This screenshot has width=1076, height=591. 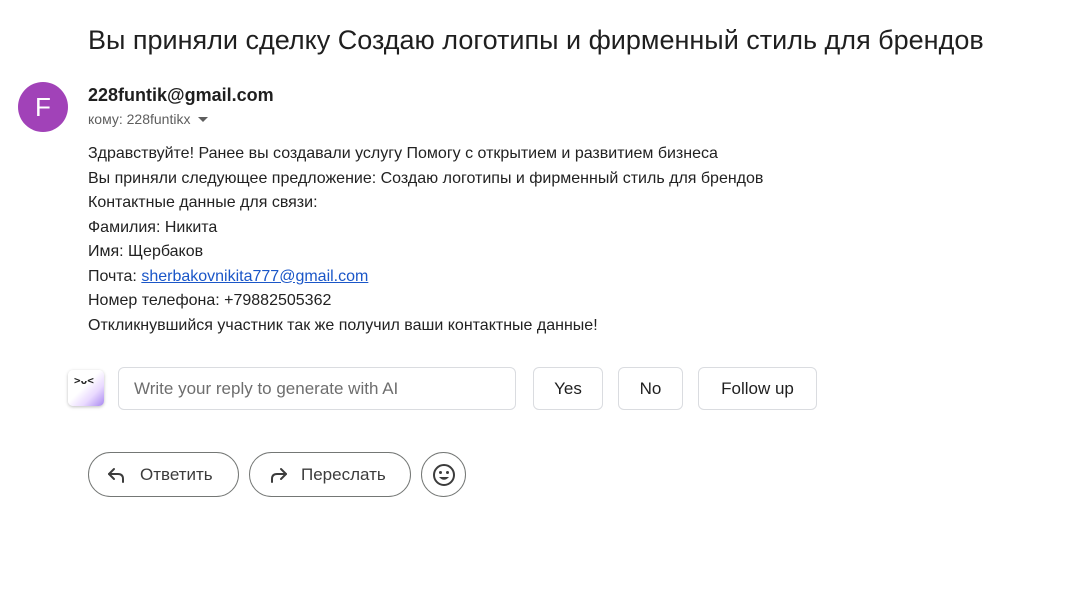 What do you see at coordinates (43, 107) in the screenshot?
I see `sender-avatar: F` at bounding box center [43, 107].